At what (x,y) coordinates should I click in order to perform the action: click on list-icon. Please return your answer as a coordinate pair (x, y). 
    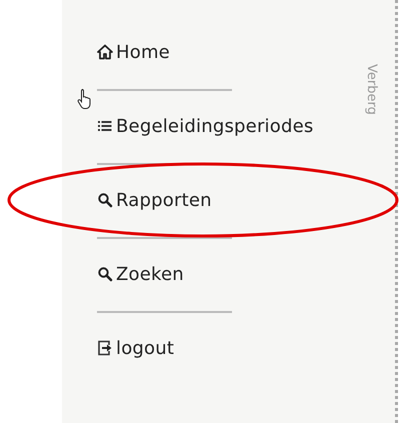
    Looking at the image, I should click on (105, 126).